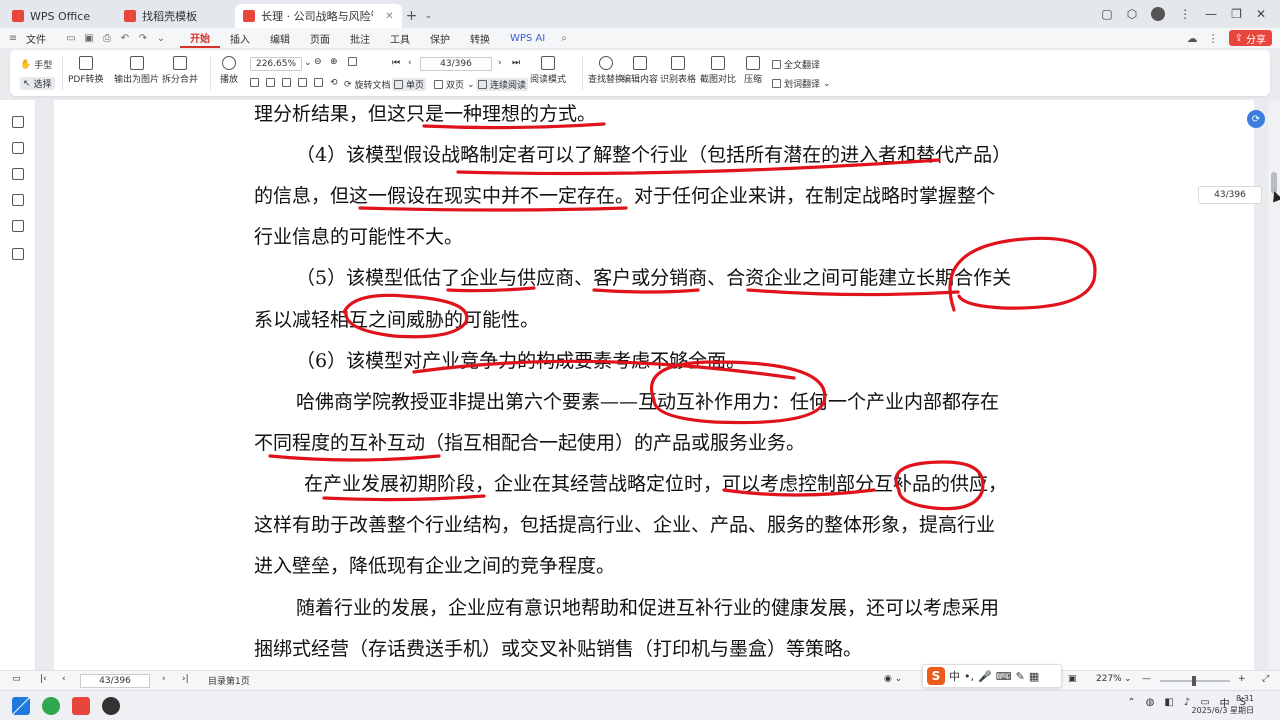 This screenshot has height=720, width=1280. I want to click on zoom-in-icon: ⊕, so click(334, 62).